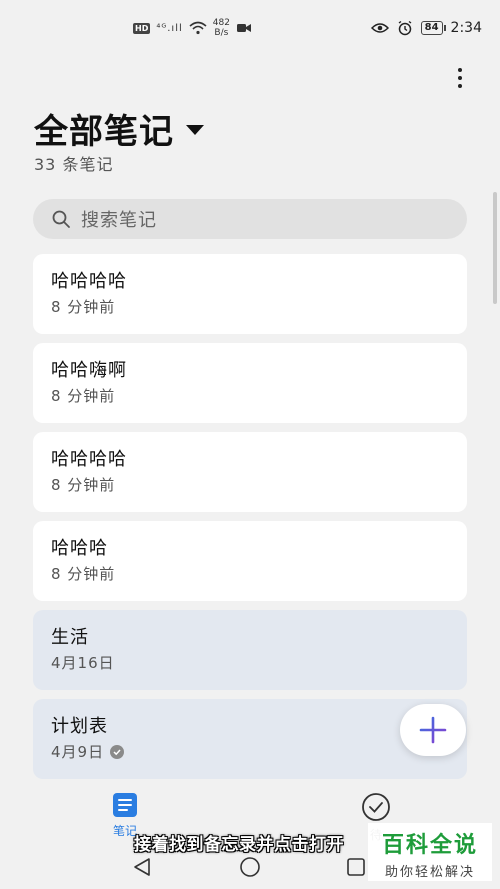  Describe the element at coordinates (169, 28) in the screenshot. I see `signal-icon: ⁴ᴳ.ıll` at that location.